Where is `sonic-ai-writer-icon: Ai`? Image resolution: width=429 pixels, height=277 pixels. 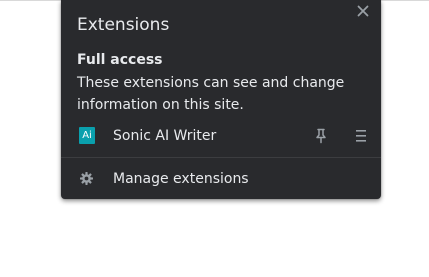
sonic-ai-writer-icon: Ai is located at coordinates (87, 135).